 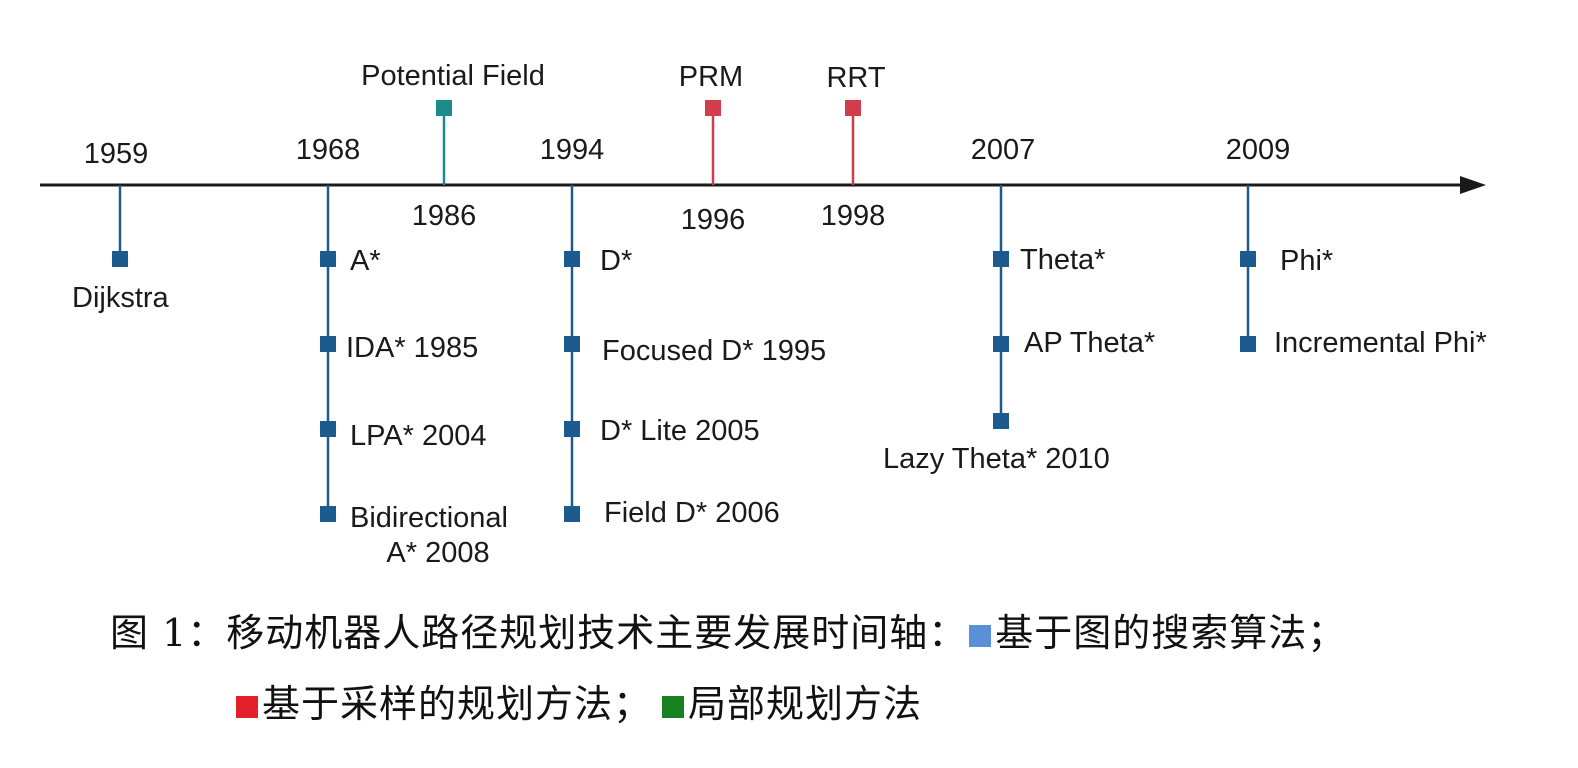 I want to click on year-label-2009: 2009, so click(x=1258, y=150).